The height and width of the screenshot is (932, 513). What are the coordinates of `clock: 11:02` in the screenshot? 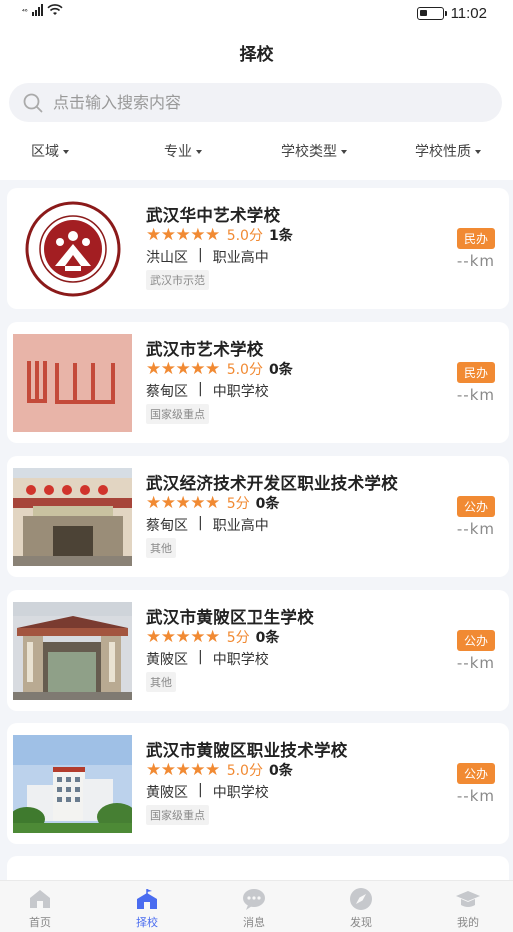 It's located at (468, 13).